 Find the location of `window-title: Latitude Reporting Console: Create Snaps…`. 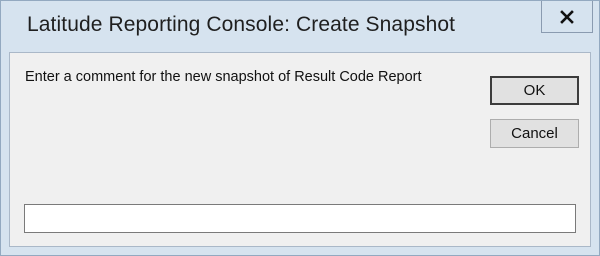

window-title: Latitude Reporting Console: Create Snaps… is located at coordinates (241, 24).